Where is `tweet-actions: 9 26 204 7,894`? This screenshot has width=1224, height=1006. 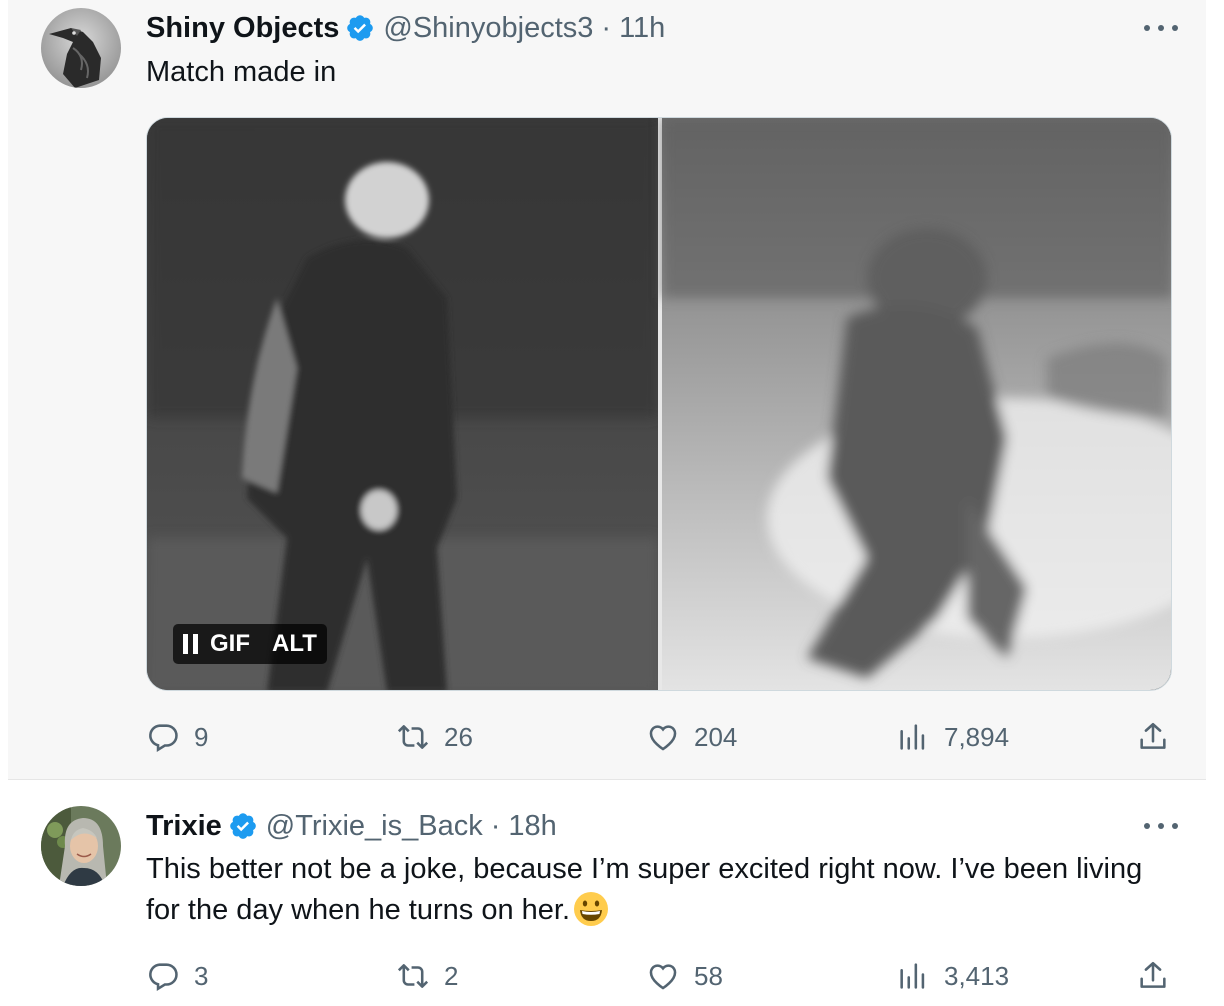
tweet-actions: 9 26 204 7,894 is located at coordinates (661, 737).